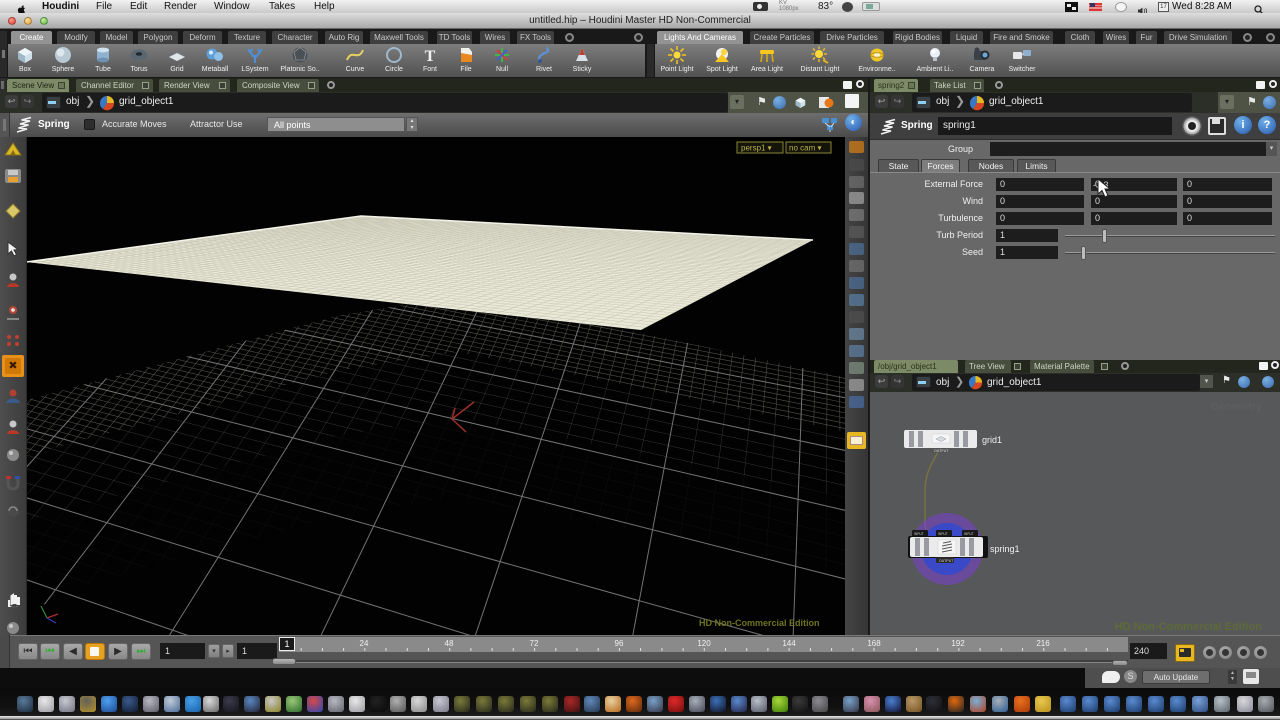 This screenshot has height=720, width=1280. What do you see at coordinates (756, 148) in the screenshot?
I see `svg-text: persp1 ▾` at bounding box center [756, 148].